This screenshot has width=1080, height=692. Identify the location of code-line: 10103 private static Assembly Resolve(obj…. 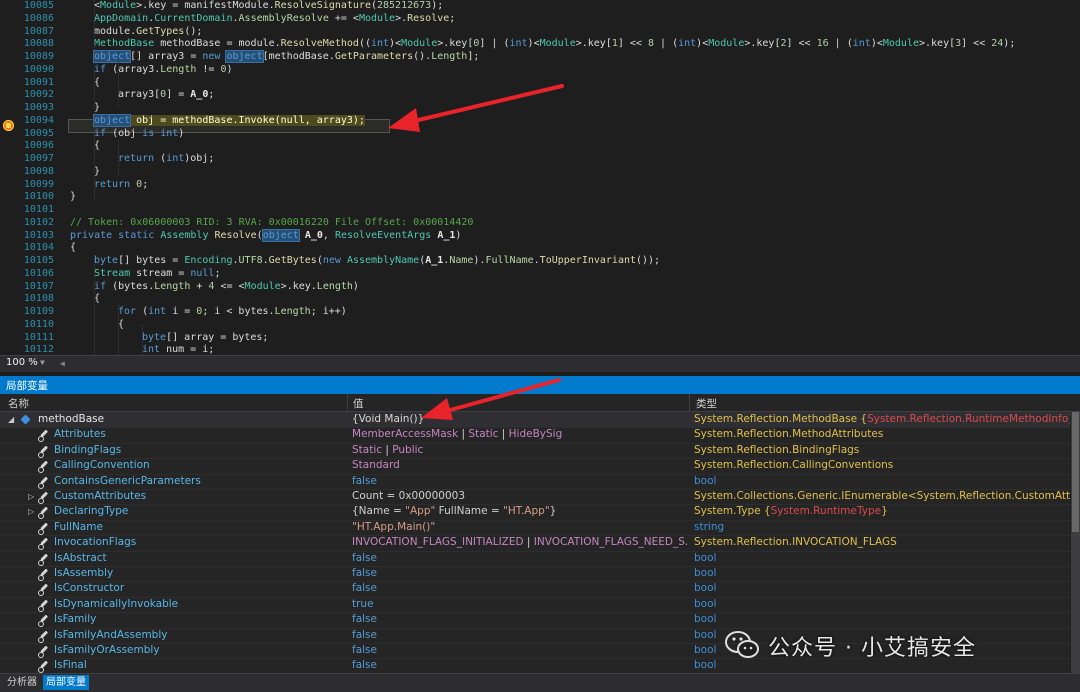
(540, 235).